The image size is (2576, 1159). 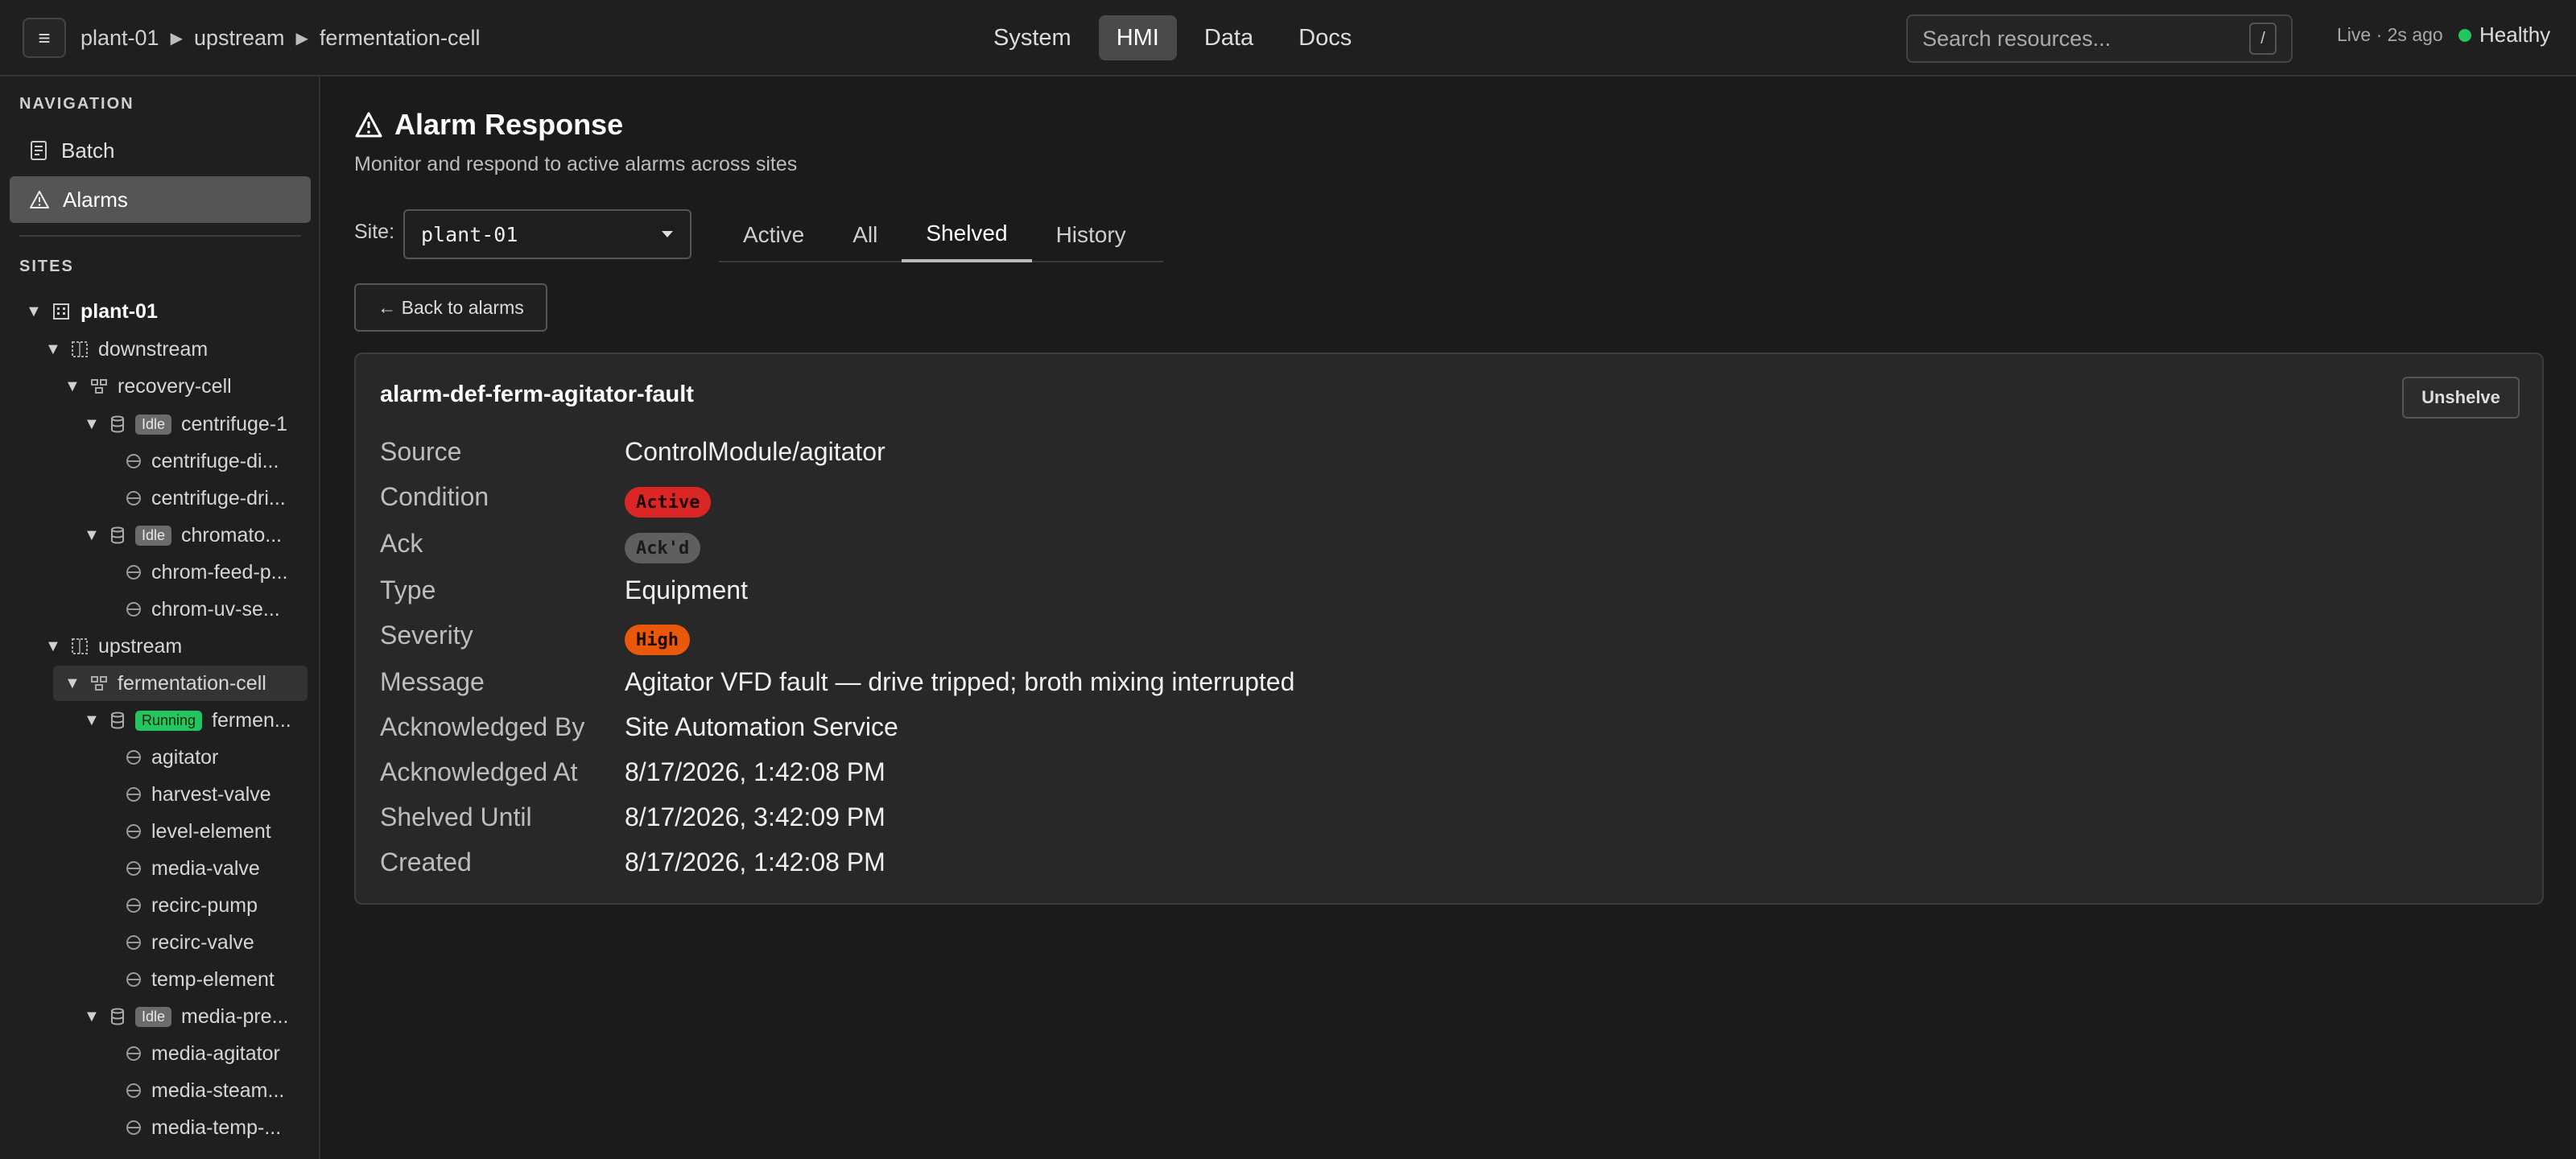 I want to click on status-dot-icon, so click(x=2464, y=35).